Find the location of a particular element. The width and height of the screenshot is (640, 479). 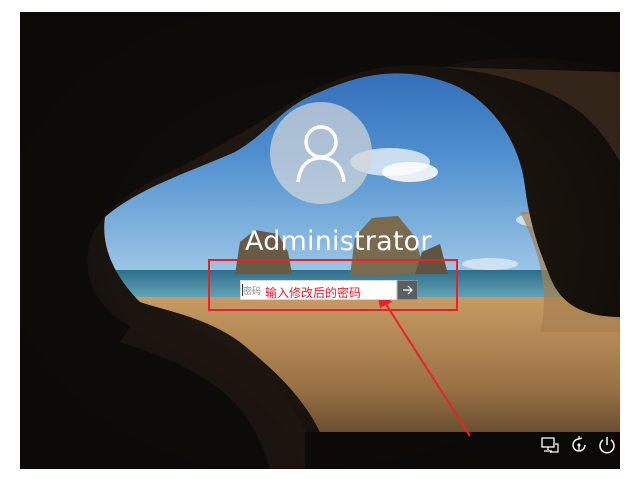

network-icon is located at coordinates (550, 445).